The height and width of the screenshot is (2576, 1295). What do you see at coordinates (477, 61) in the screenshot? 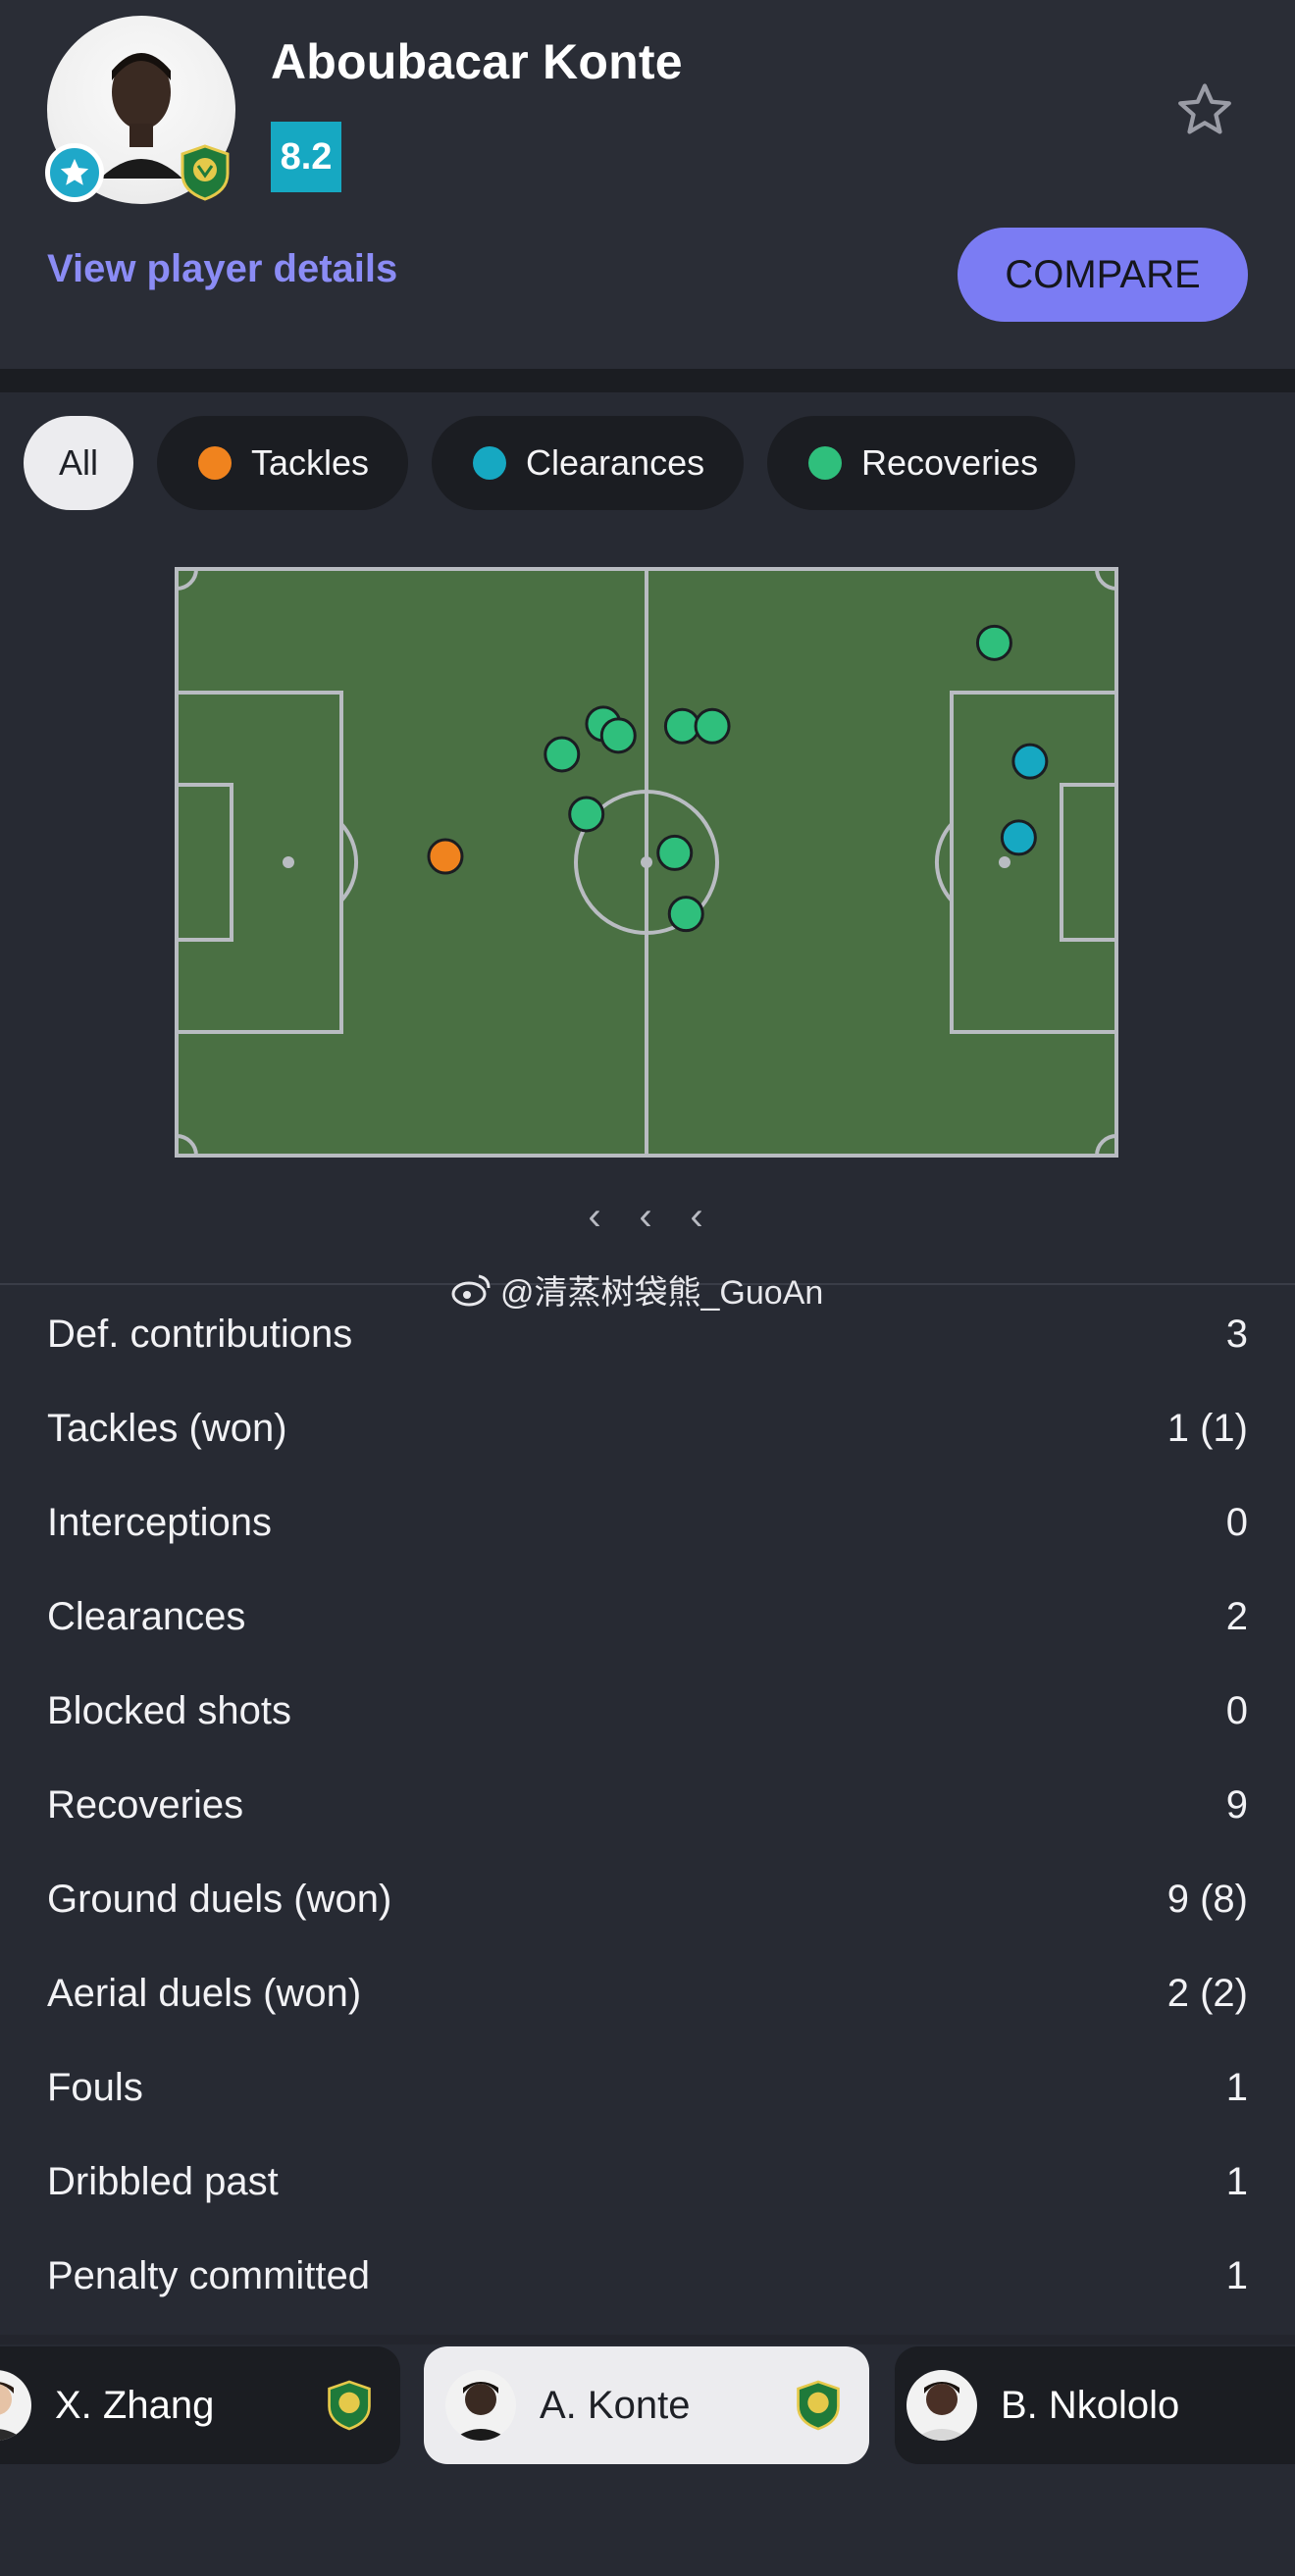
I see `player-name: Aboubacar Konte` at bounding box center [477, 61].